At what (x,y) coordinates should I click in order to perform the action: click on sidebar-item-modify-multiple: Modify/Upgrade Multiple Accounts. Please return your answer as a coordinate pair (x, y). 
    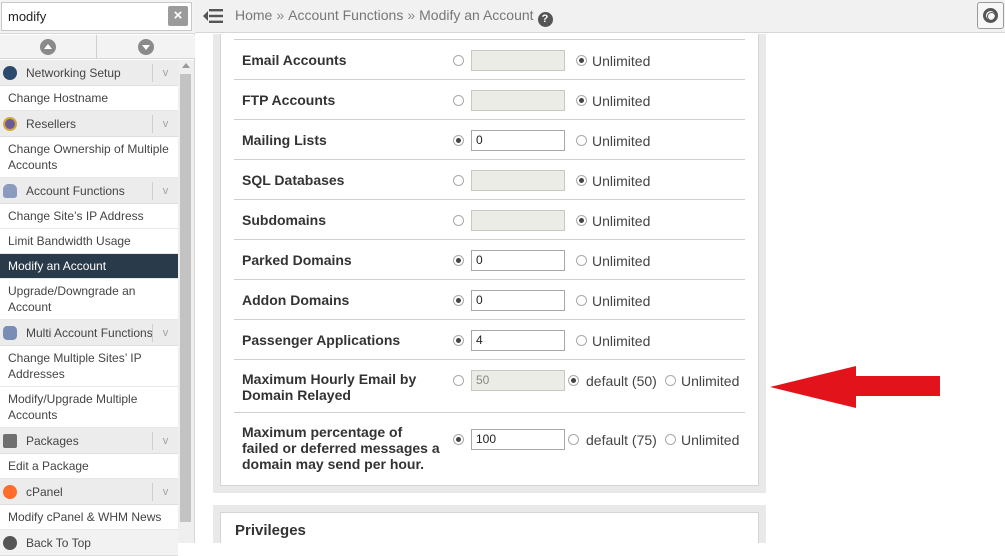
    Looking at the image, I should click on (89, 407).